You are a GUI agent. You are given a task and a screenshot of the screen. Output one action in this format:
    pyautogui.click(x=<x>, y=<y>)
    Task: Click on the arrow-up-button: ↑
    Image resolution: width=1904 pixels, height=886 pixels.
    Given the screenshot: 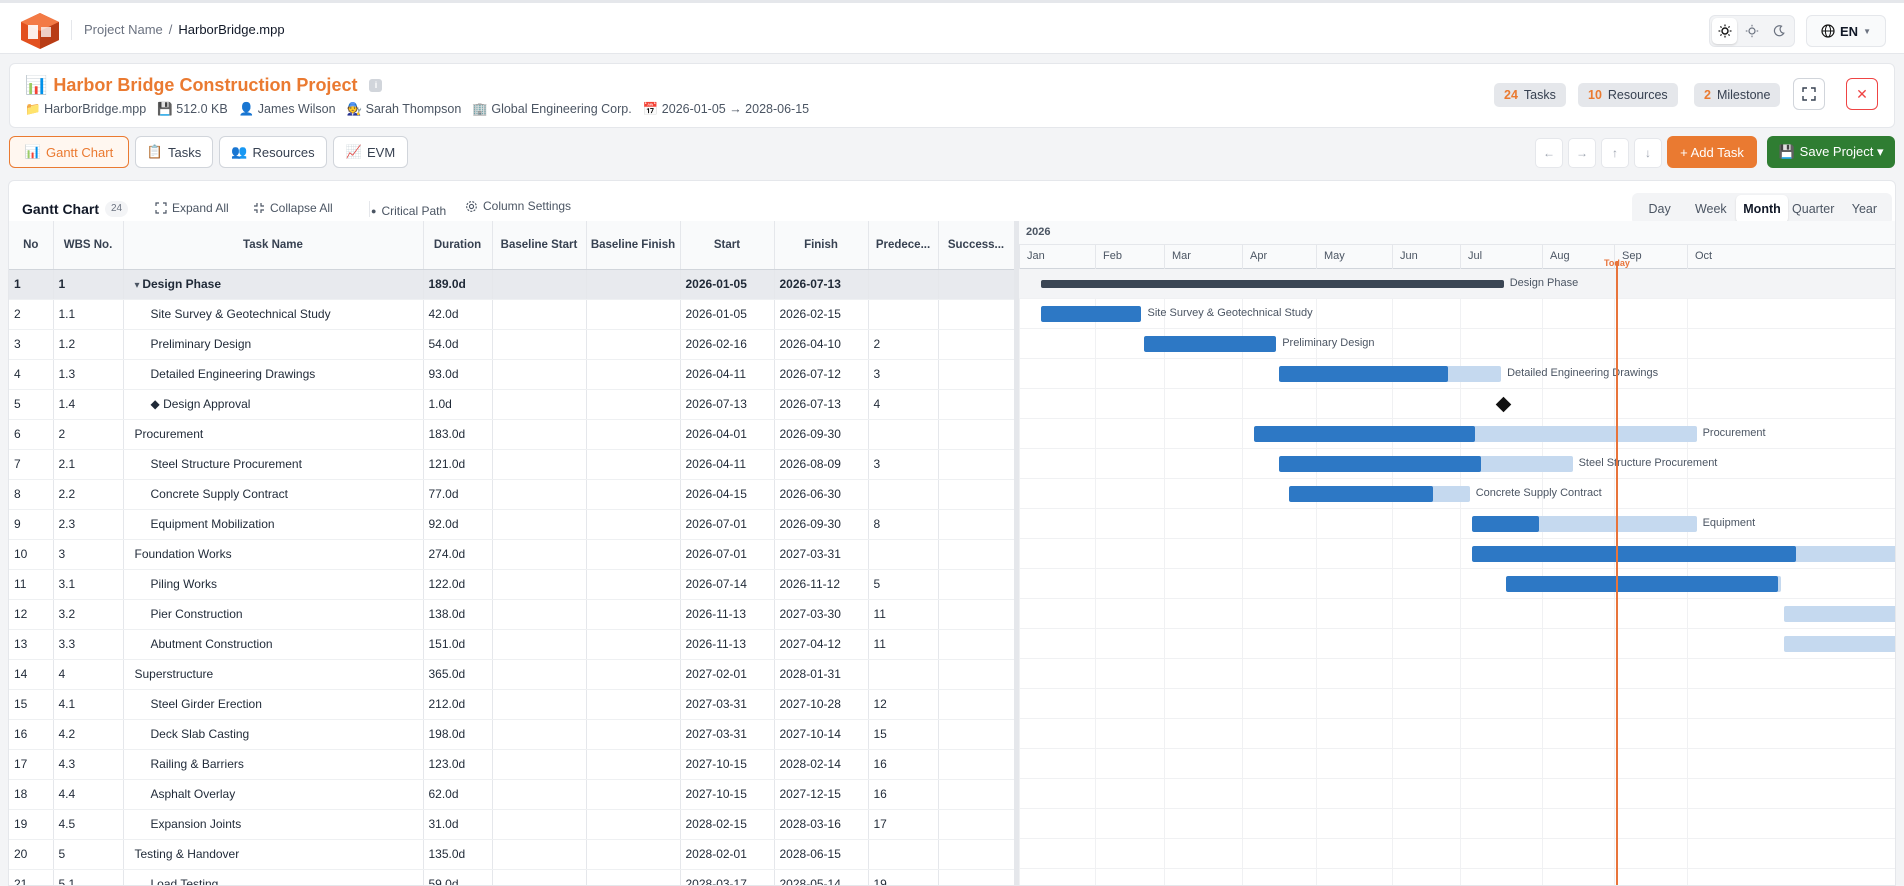 What is the action you would take?
    pyautogui.click(x=1615, y=153)
    